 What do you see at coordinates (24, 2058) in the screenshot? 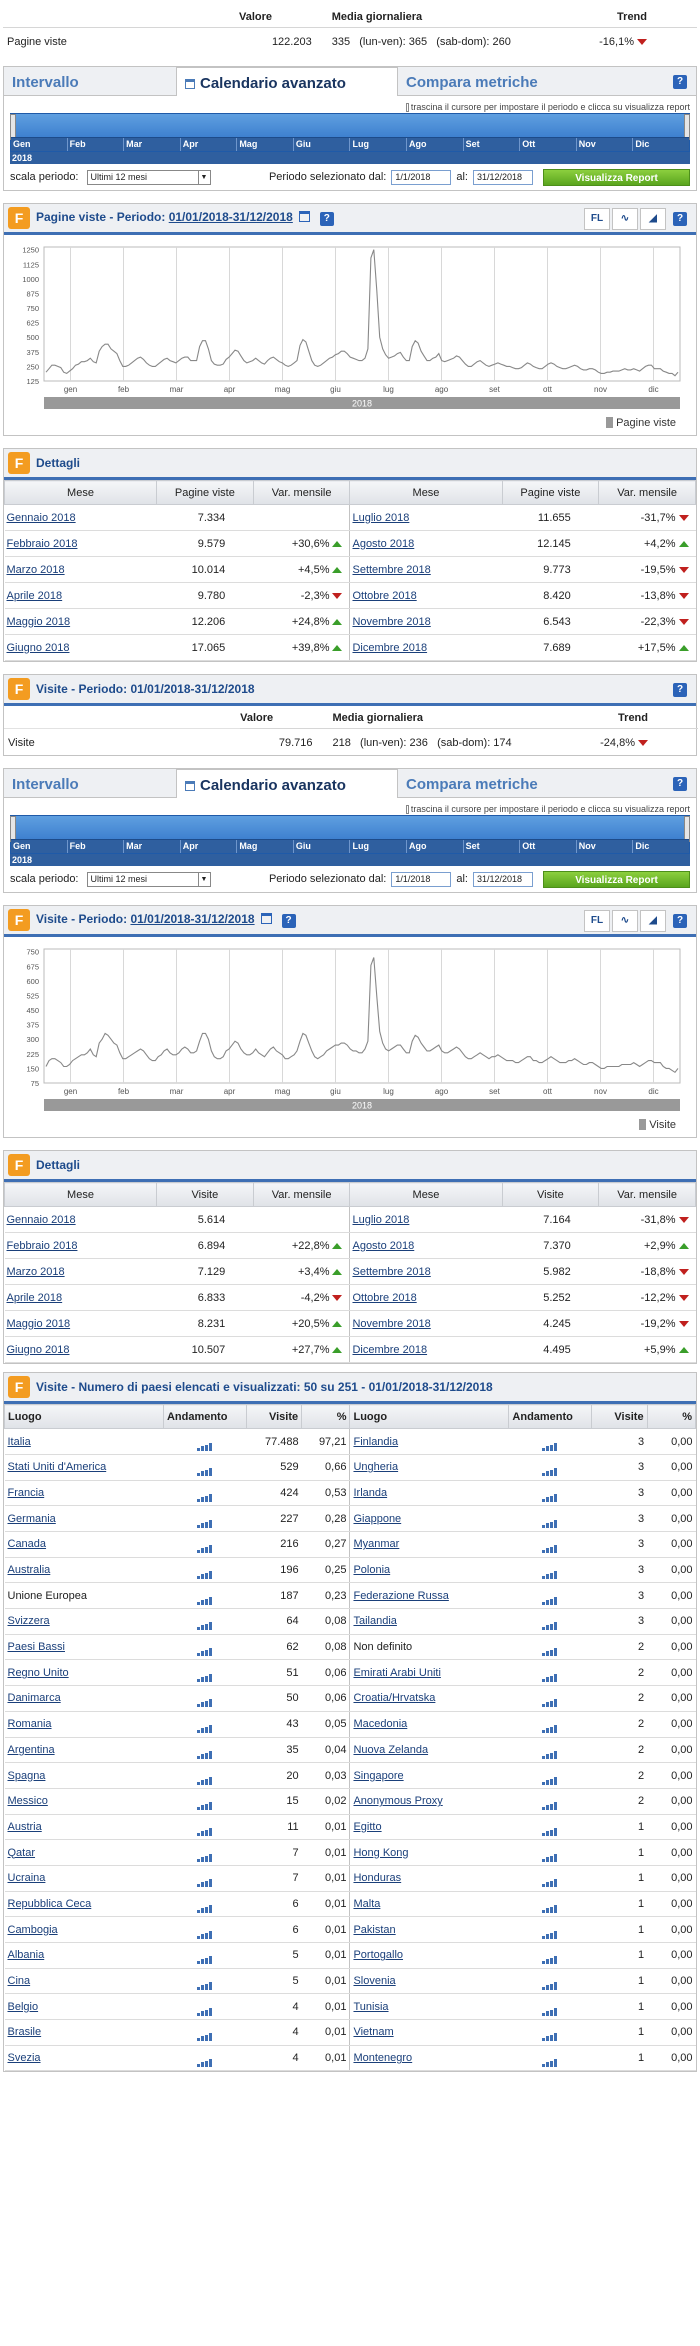
I see `country-name: Svezia` at bounding box center [24, 2058].